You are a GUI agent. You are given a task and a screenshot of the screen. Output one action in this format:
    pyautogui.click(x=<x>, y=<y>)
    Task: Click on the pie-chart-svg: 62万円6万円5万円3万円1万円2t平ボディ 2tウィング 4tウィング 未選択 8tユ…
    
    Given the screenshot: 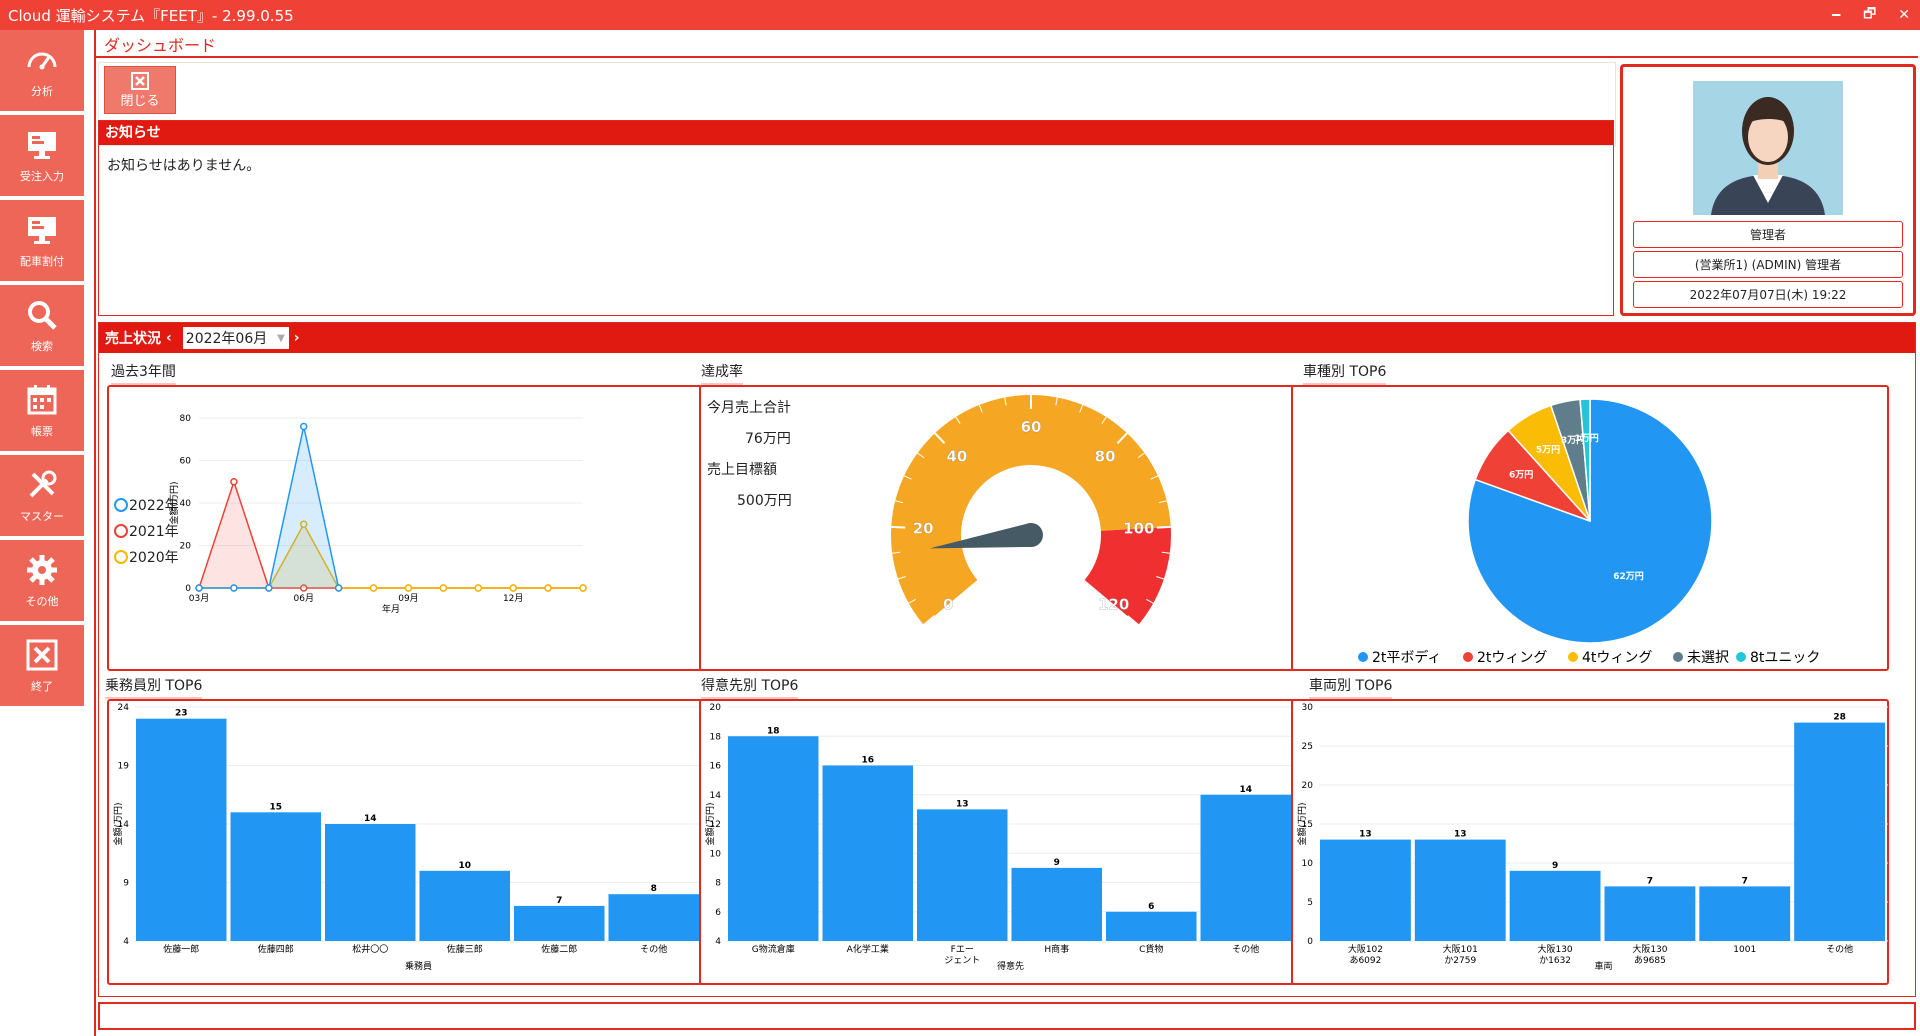 What is the action you would take?
    pyautogui.click(x=1589, y=532)
    